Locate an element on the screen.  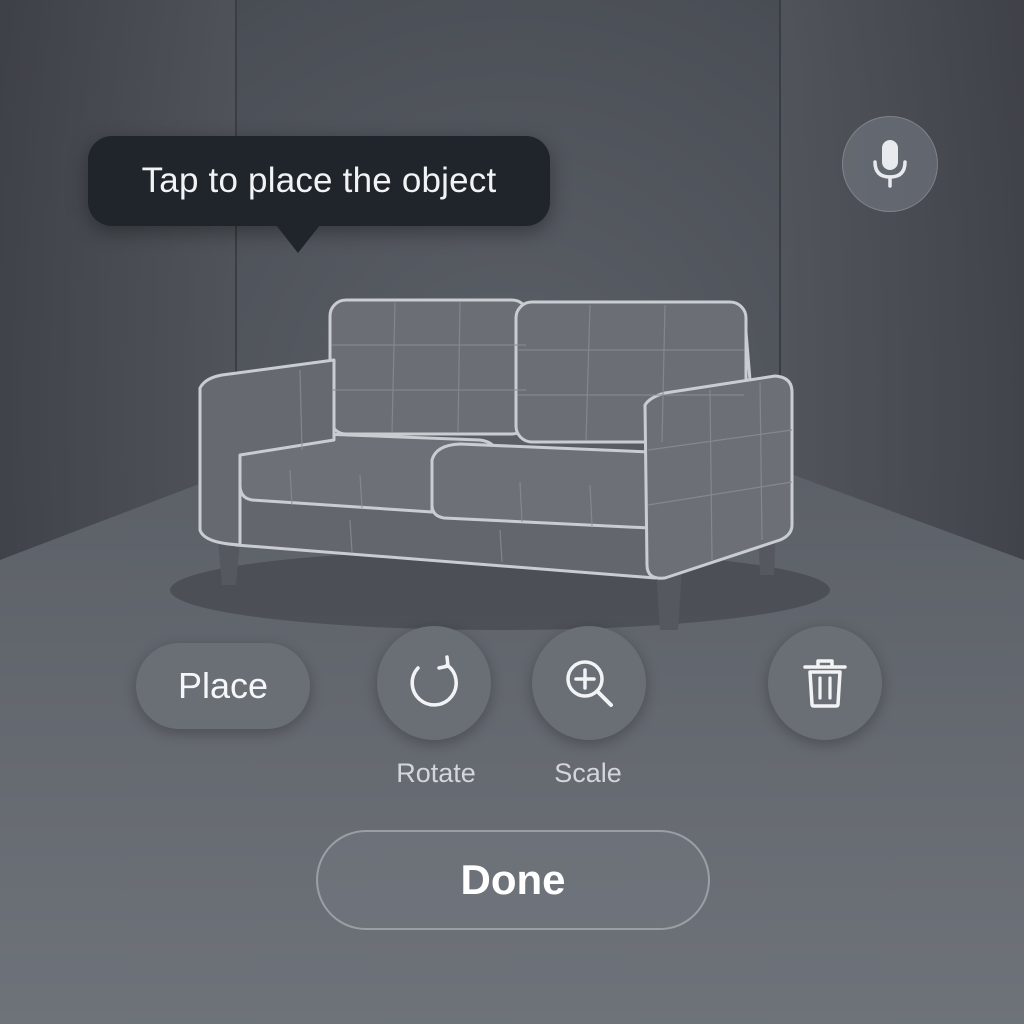
done-button-label: Done is located at coordinates (513, 879).